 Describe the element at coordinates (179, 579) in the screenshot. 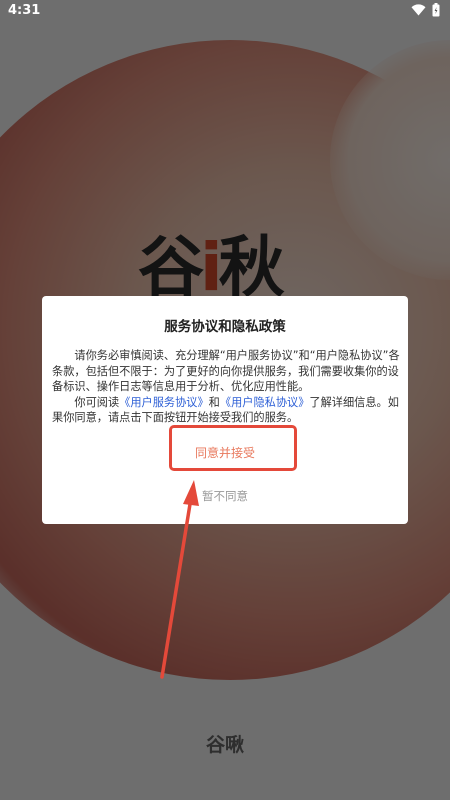

I see `annotation-arrow` at that location.